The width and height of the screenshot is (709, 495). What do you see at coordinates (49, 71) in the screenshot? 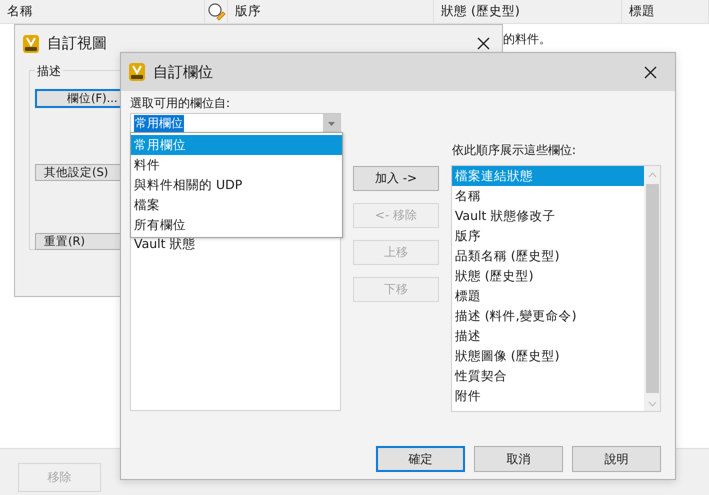
I see `group-label: 描述` at bounding box center [49, 71].